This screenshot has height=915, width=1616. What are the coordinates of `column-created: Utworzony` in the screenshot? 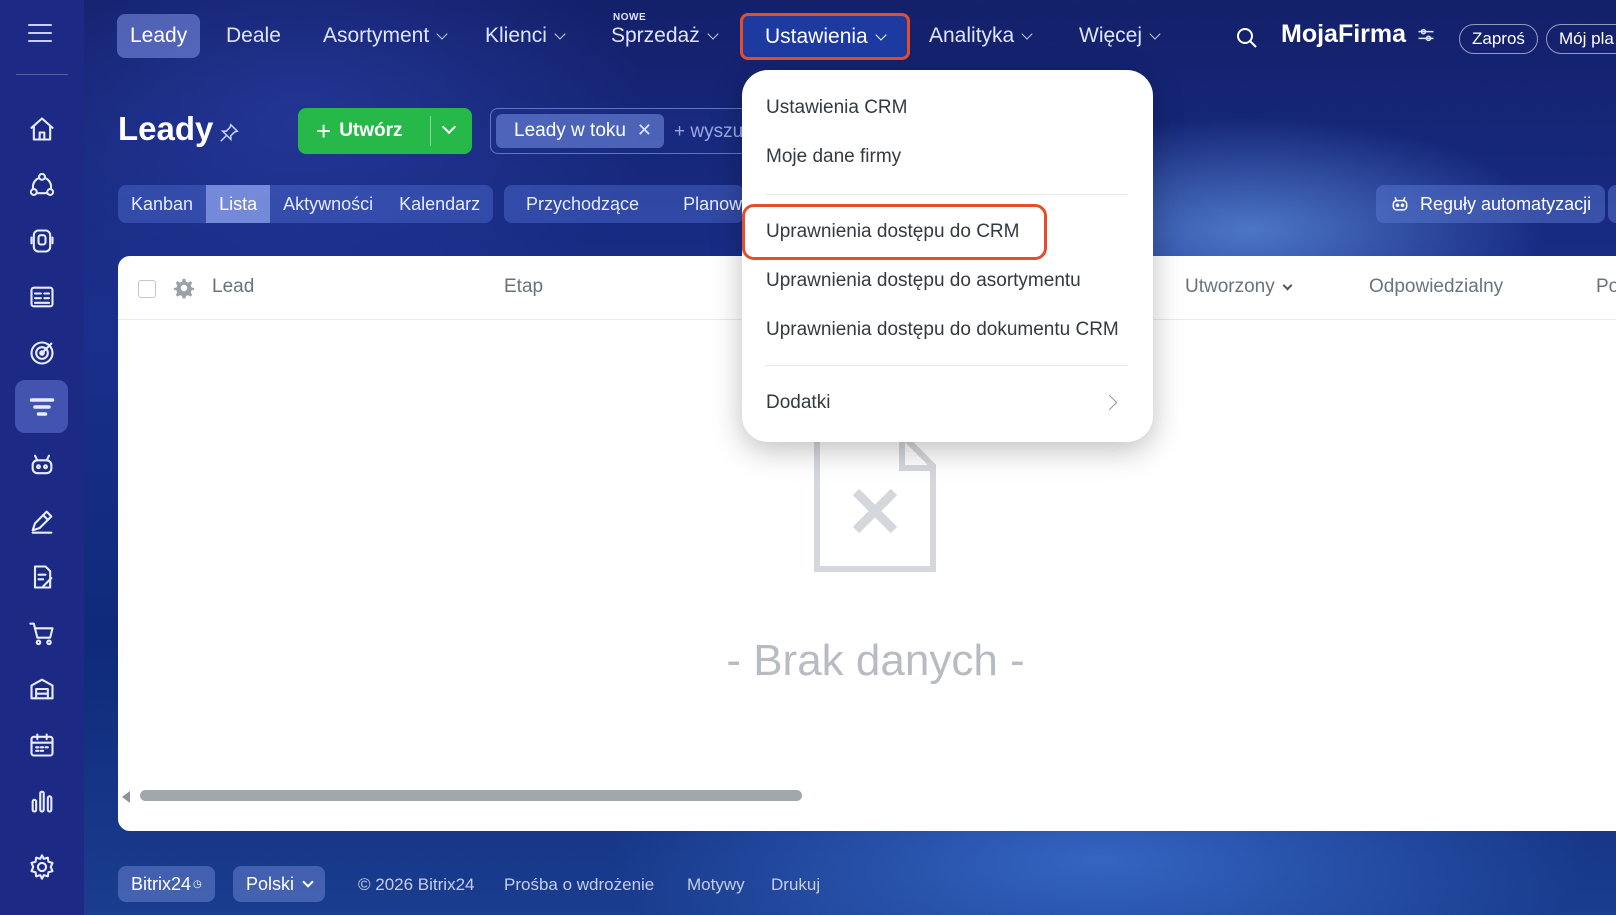 It's located at (1239, 287).